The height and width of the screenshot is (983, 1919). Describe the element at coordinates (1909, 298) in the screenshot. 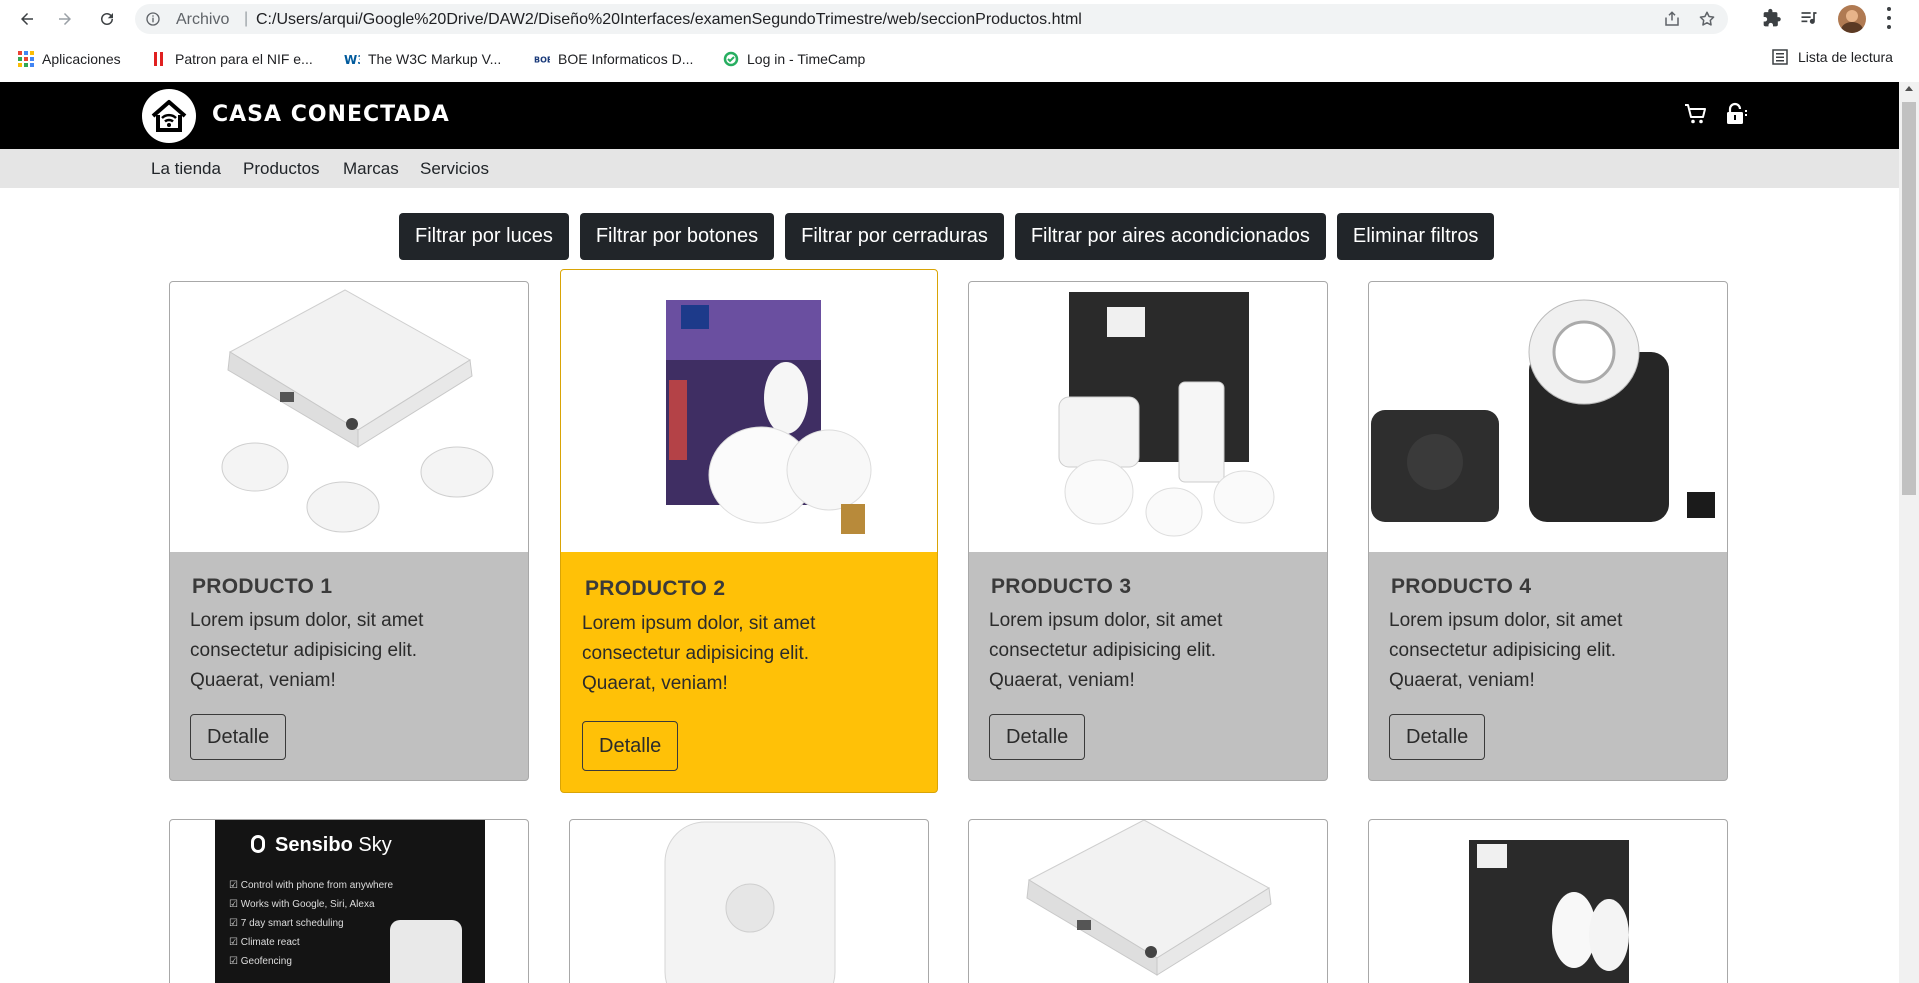

I see `scroll-thumb` at that location.